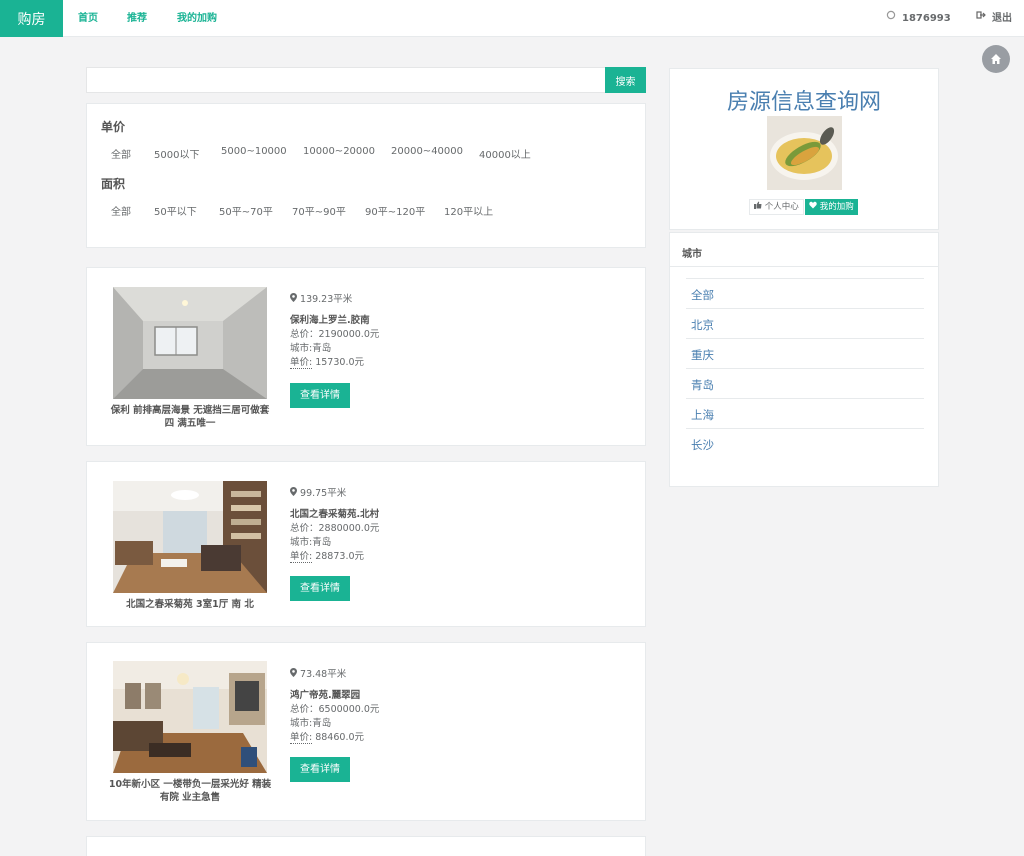 Image resolution: width=1024 pixels, height=856 pixels. What do you see at coordinates (366, 846) in the screenshot?
I see `listing-card` at bounding box center [366, 846].